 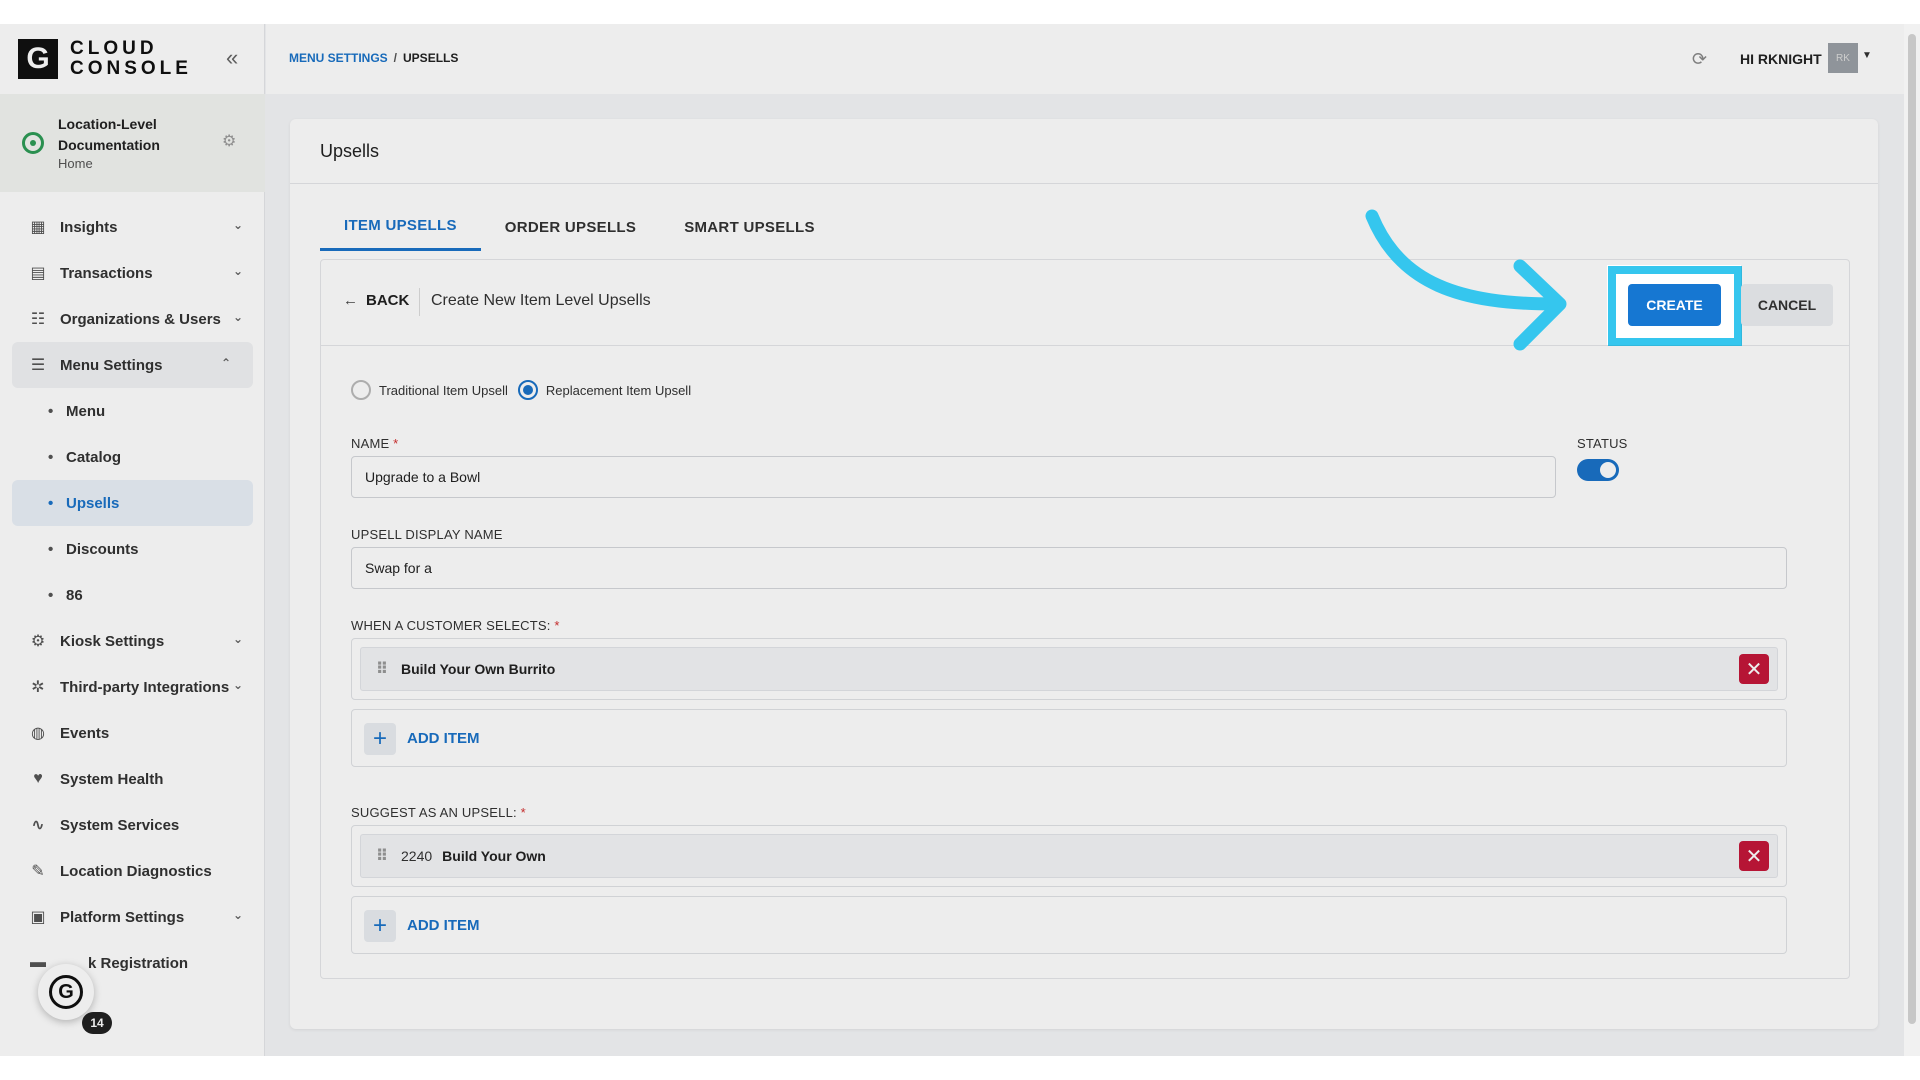 I want to click on upsell-tabs: ITEM UPSELLS ORDER UPSELLS SMART UPSELLS, so click(x=579, y=227).